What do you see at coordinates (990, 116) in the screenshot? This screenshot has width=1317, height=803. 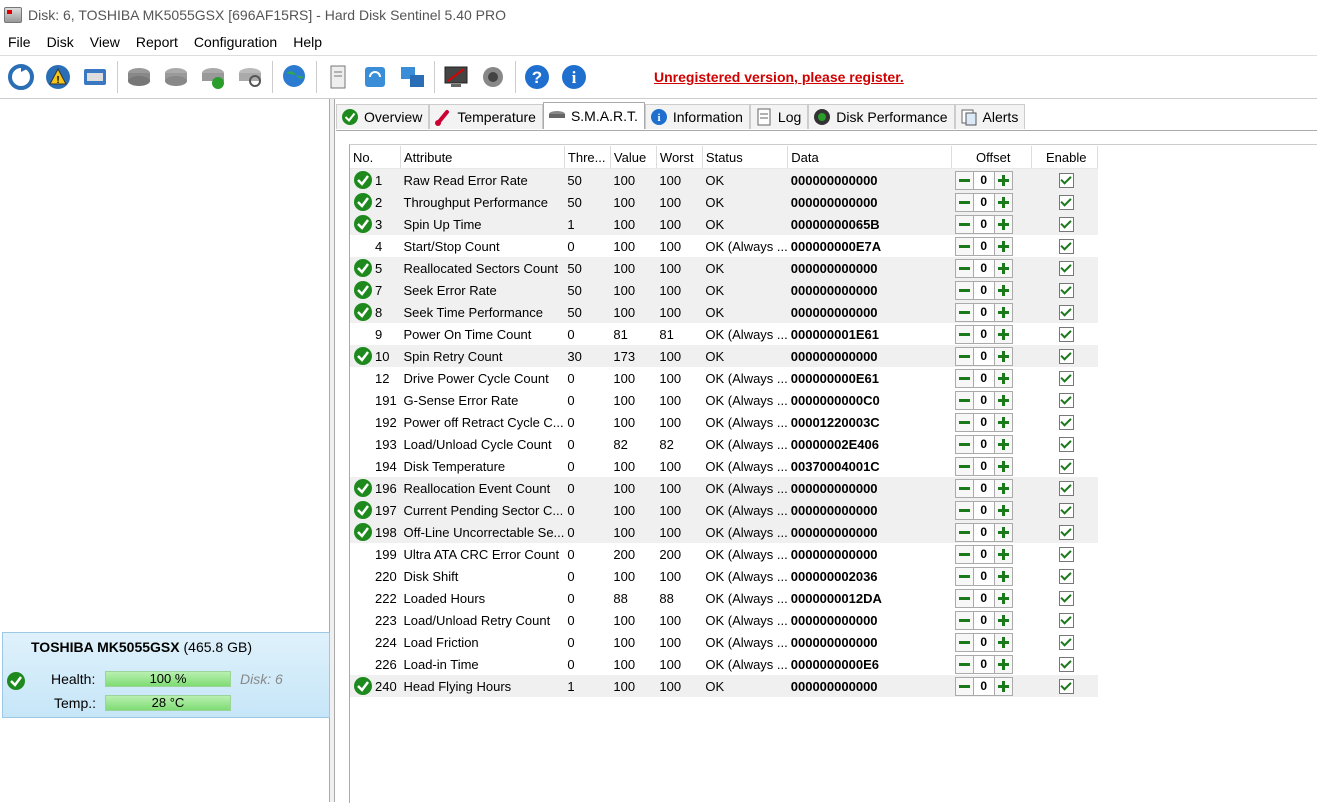 I see `tab-alerts: Alerts` at bounding box center [990, 116].